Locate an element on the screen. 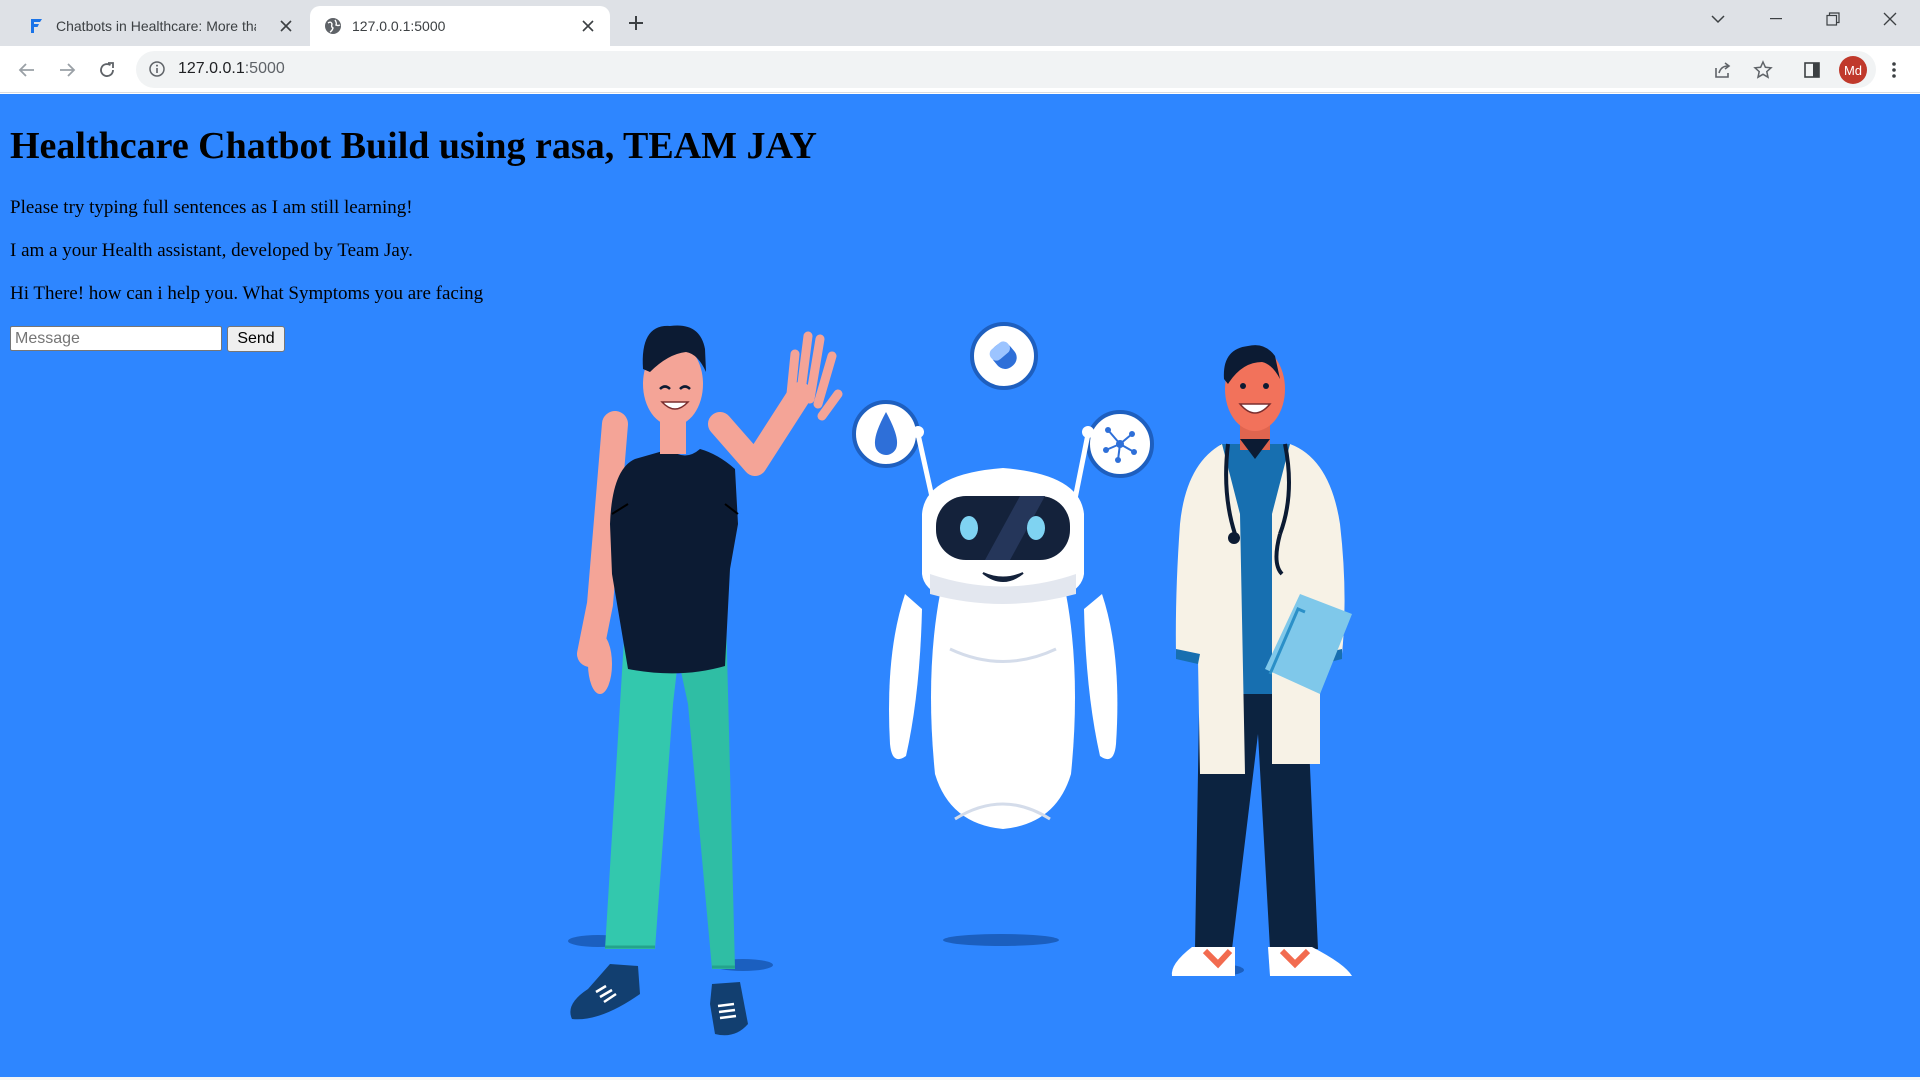 The width and height of the screenshot is (1920, 1080). plus-icon is located at coordinates (636, 23).